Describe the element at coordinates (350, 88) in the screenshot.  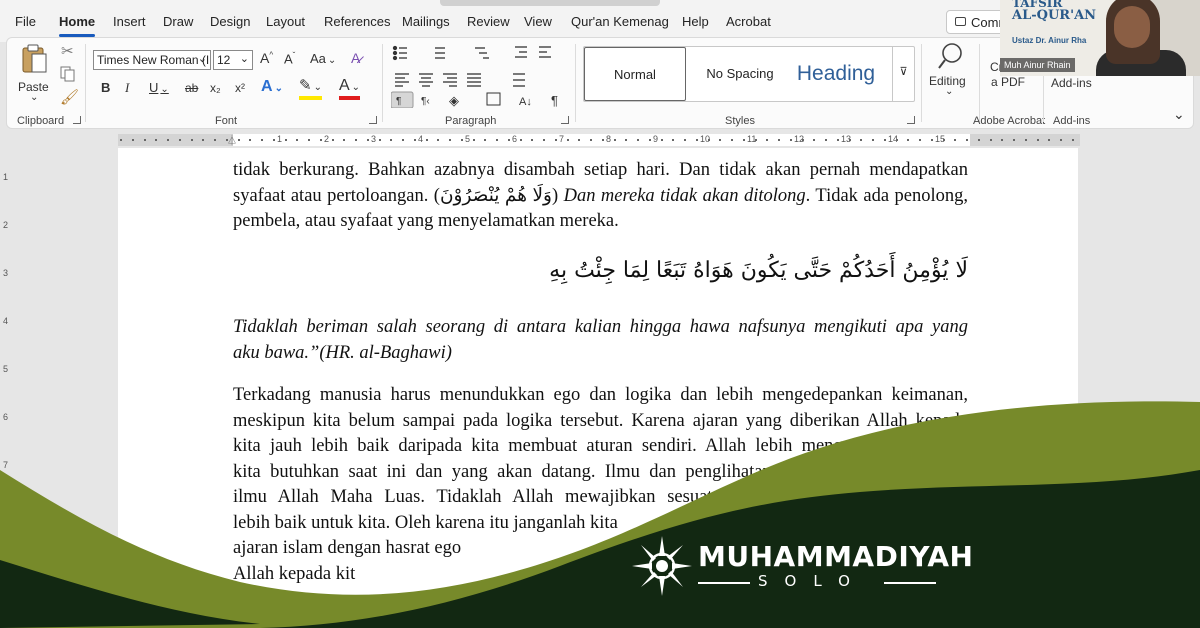
I see `font-color-button: A` at that location.